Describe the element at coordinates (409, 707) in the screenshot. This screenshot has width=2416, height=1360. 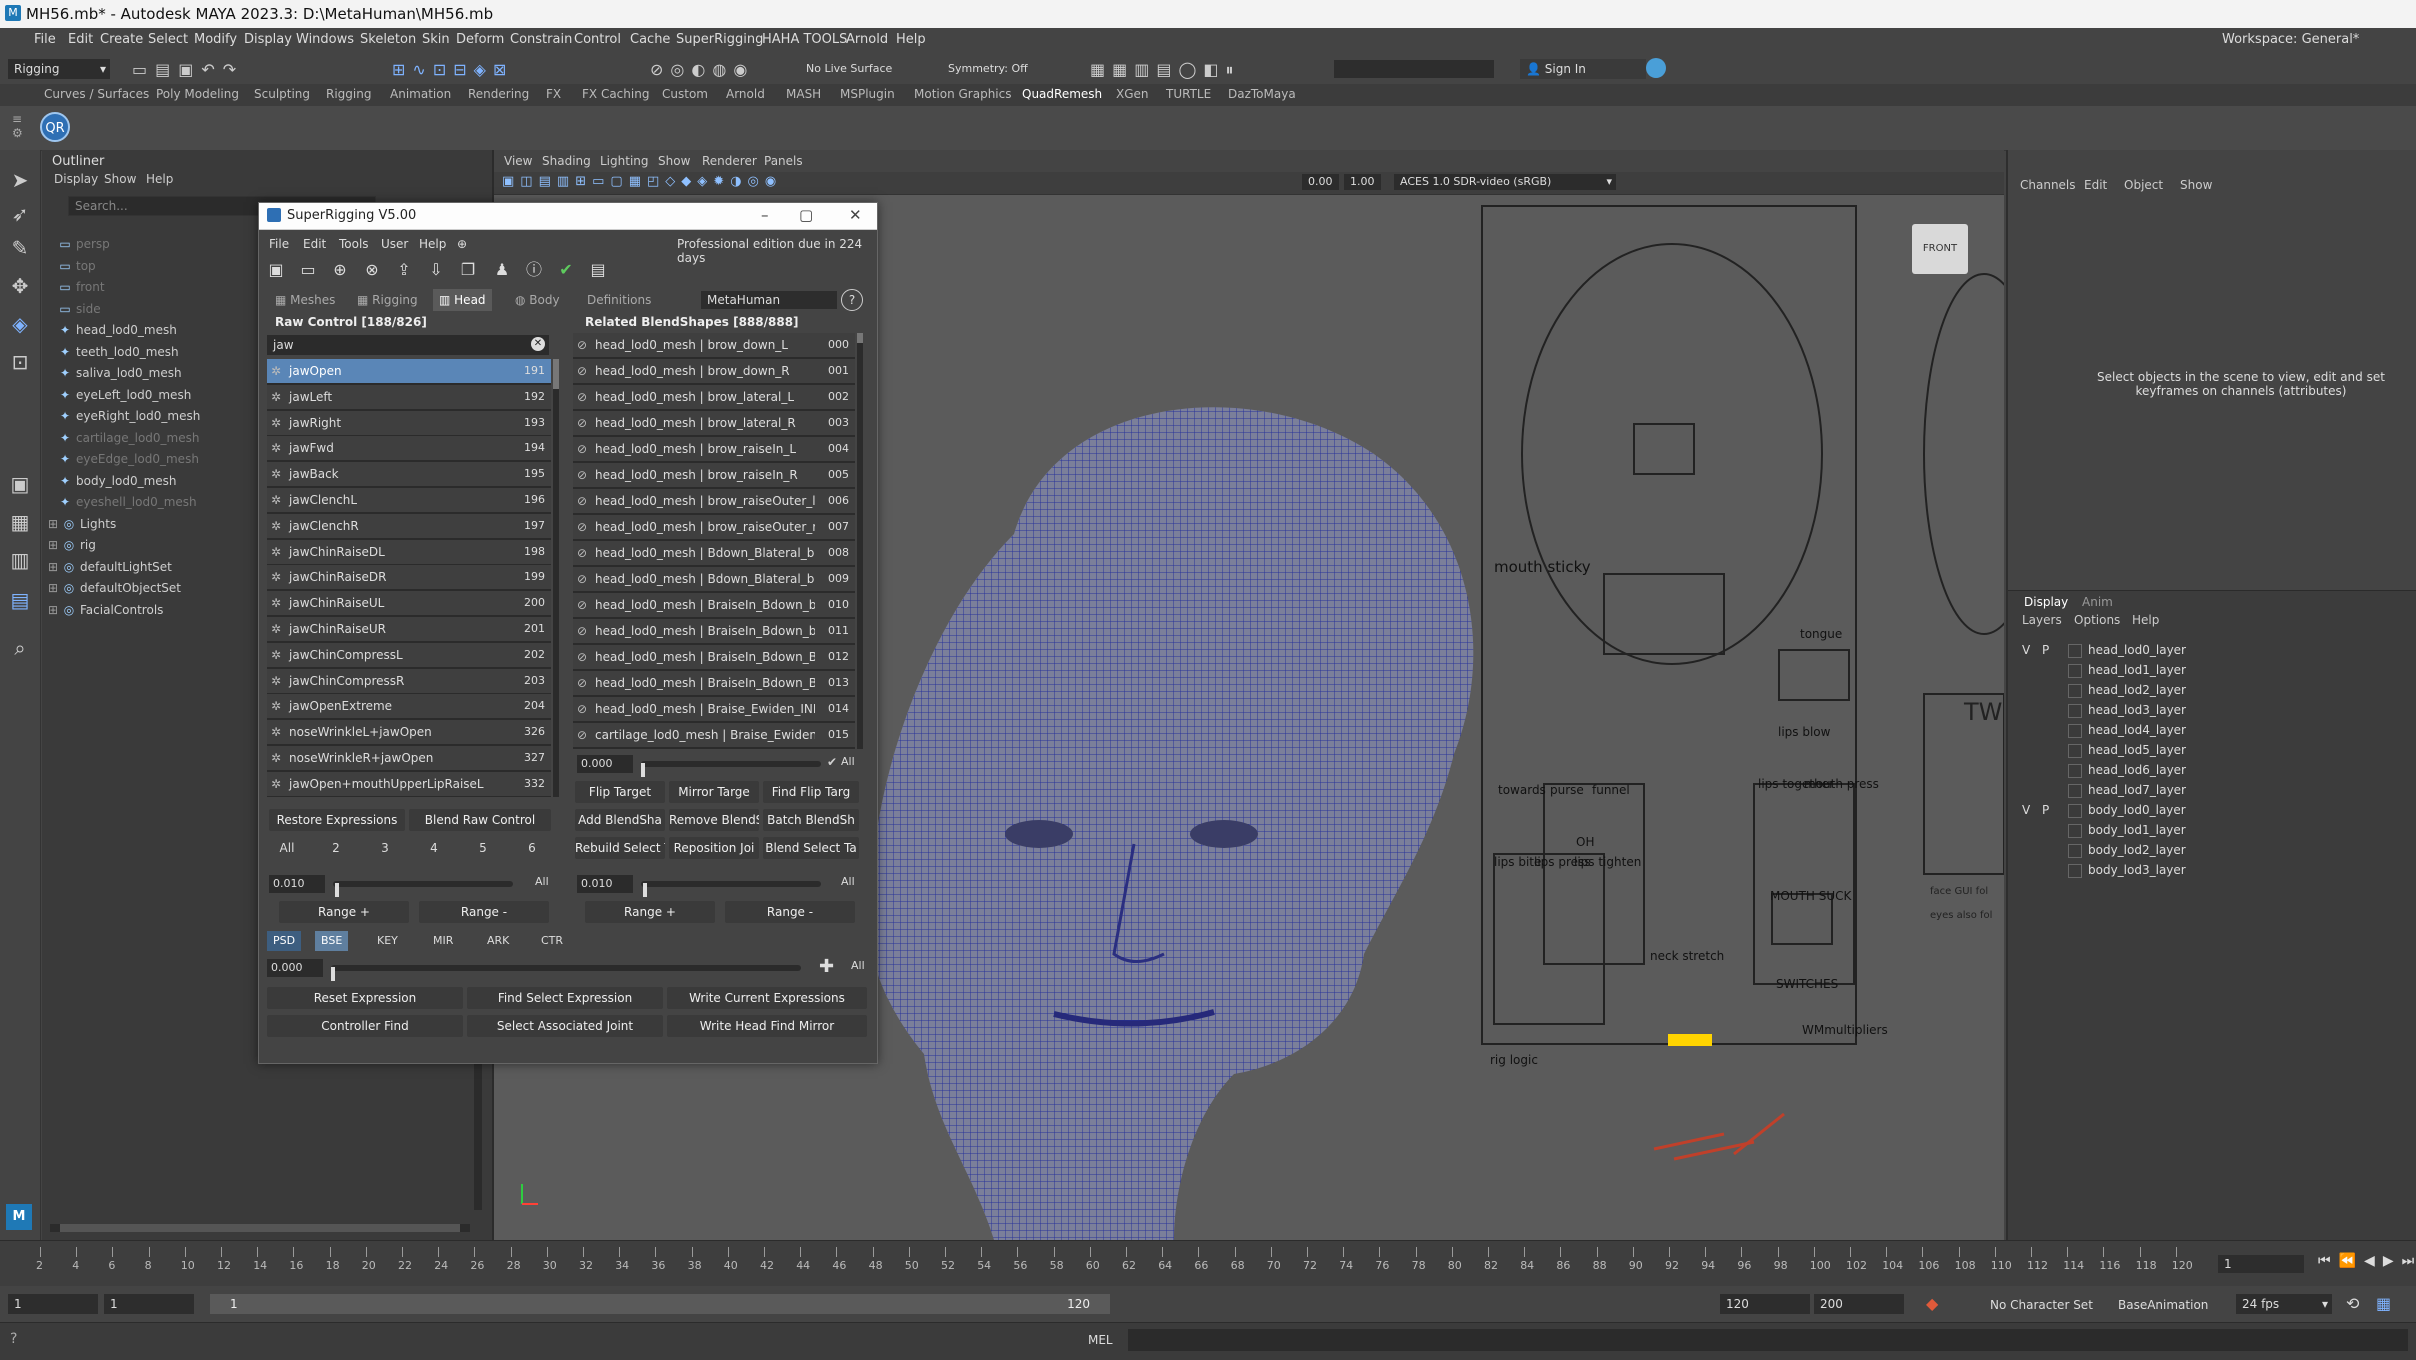
I see `raw-control-row: ✲ jawOpenExtreme 204` at that location.